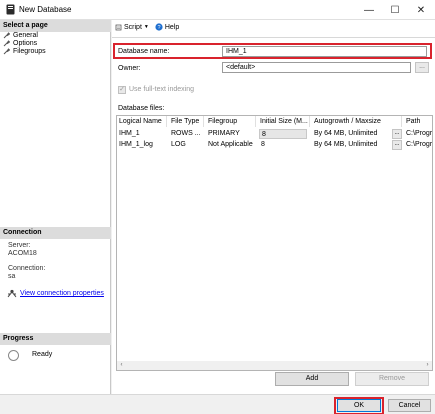 The width and height of the screenshot is (435, 414). What do you see at coordinates (118, 27) in the screenshot?
I see `script-icon` at bounding box center [118, 27].